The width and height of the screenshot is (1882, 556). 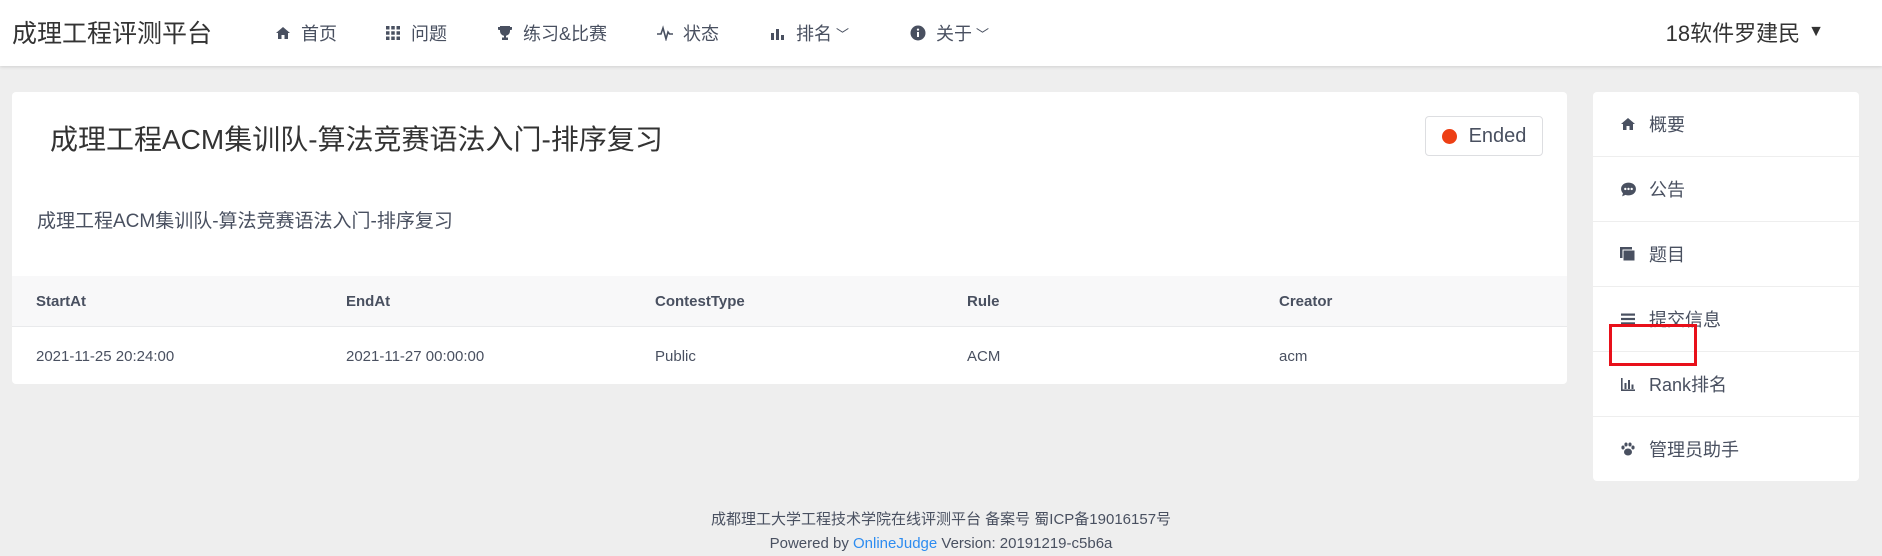 I want to click on info-icon, so click(x=918, y=33).